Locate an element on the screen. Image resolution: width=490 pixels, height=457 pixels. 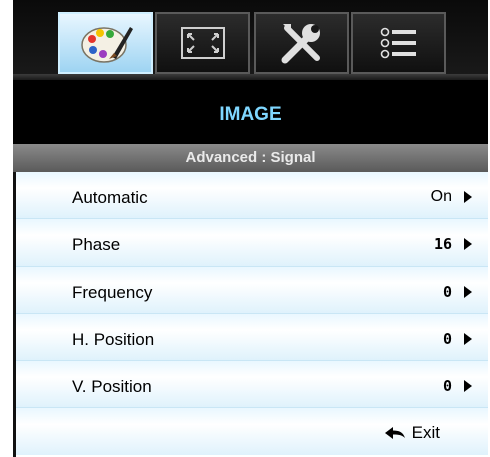
menu-item-v-position: V. Position 0 is located at coordinates (252, 385).